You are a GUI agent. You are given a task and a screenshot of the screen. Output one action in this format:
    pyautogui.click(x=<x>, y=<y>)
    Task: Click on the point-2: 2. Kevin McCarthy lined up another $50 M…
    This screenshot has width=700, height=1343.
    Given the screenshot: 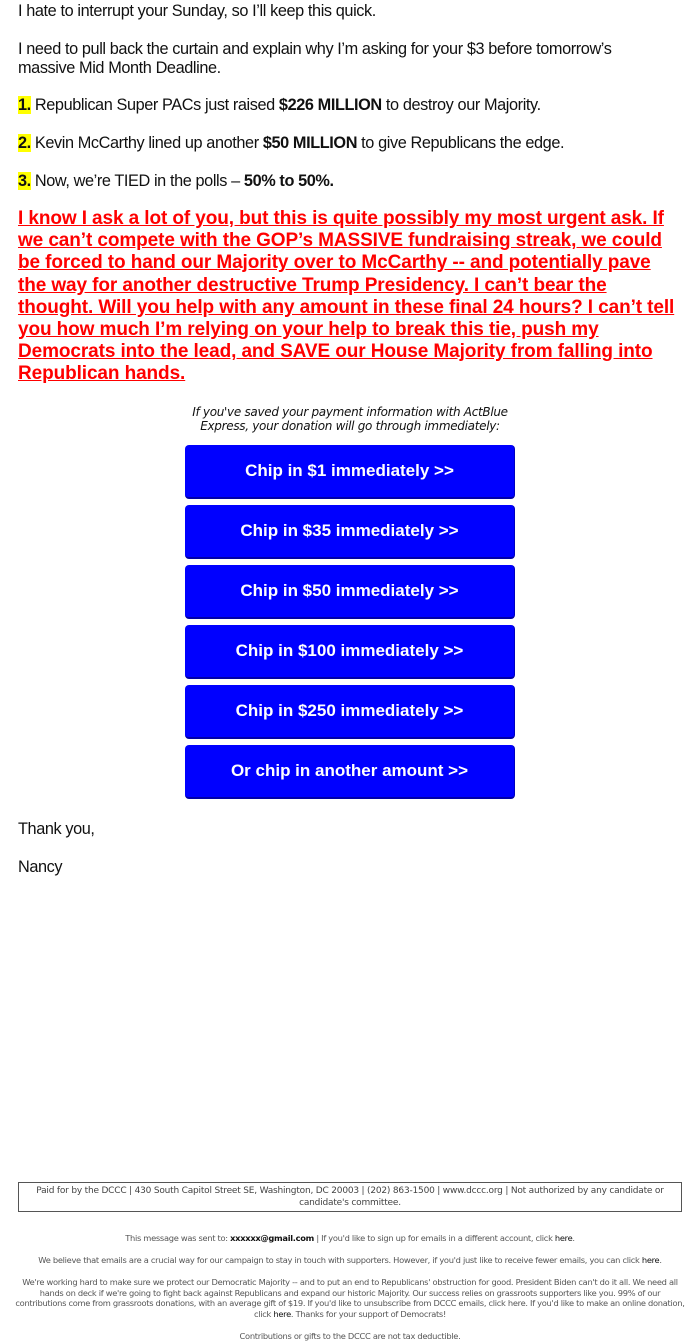 What is the action you would take?
    pyautogui.click(x=291, y=143)
    